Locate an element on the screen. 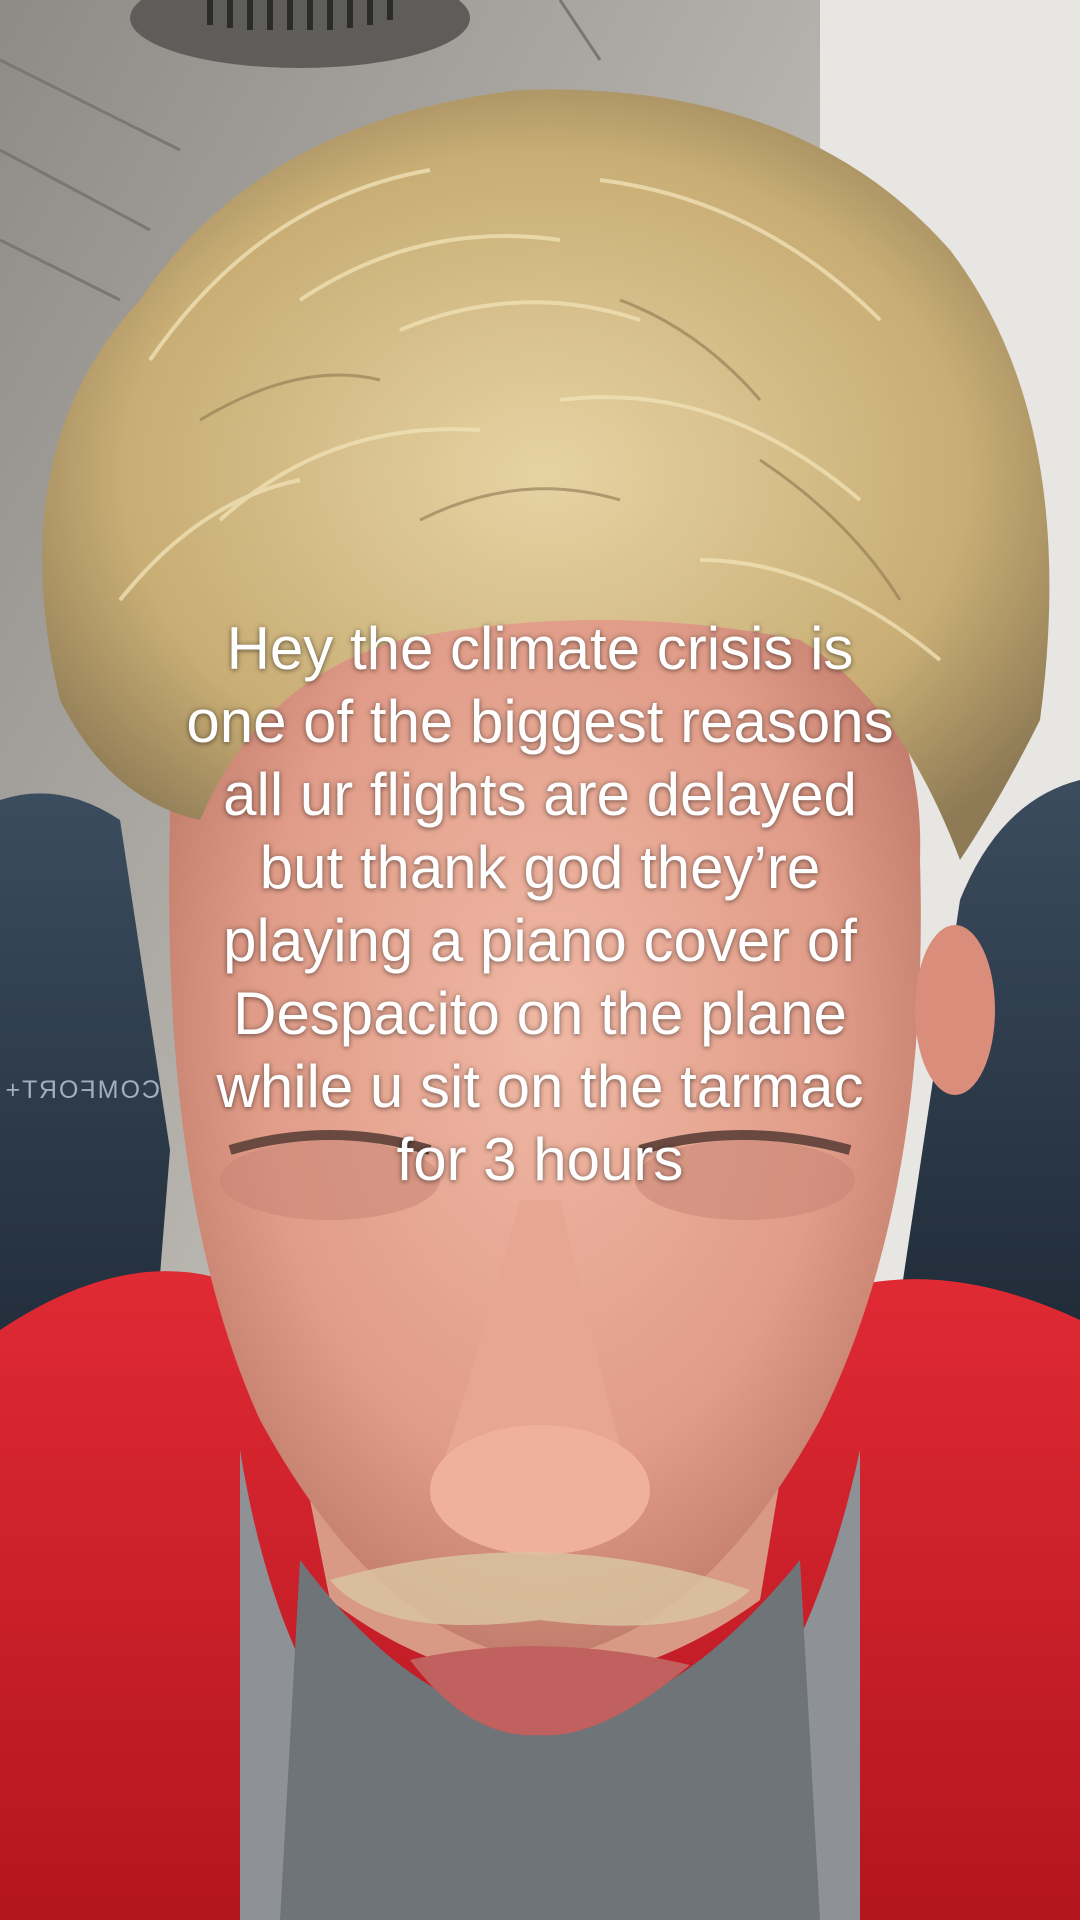 This screenshot has width=1080, height=1920. caption-line: playing a piano cover of is located at coordinates (540, 940).